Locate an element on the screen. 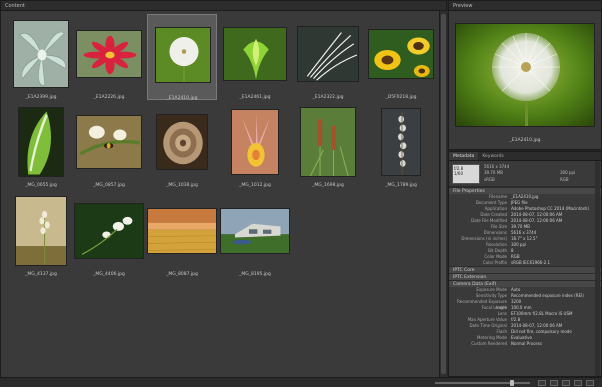 The width and height of the screenshot is (602, 387). summary-value is located at coordinates (541, 180).